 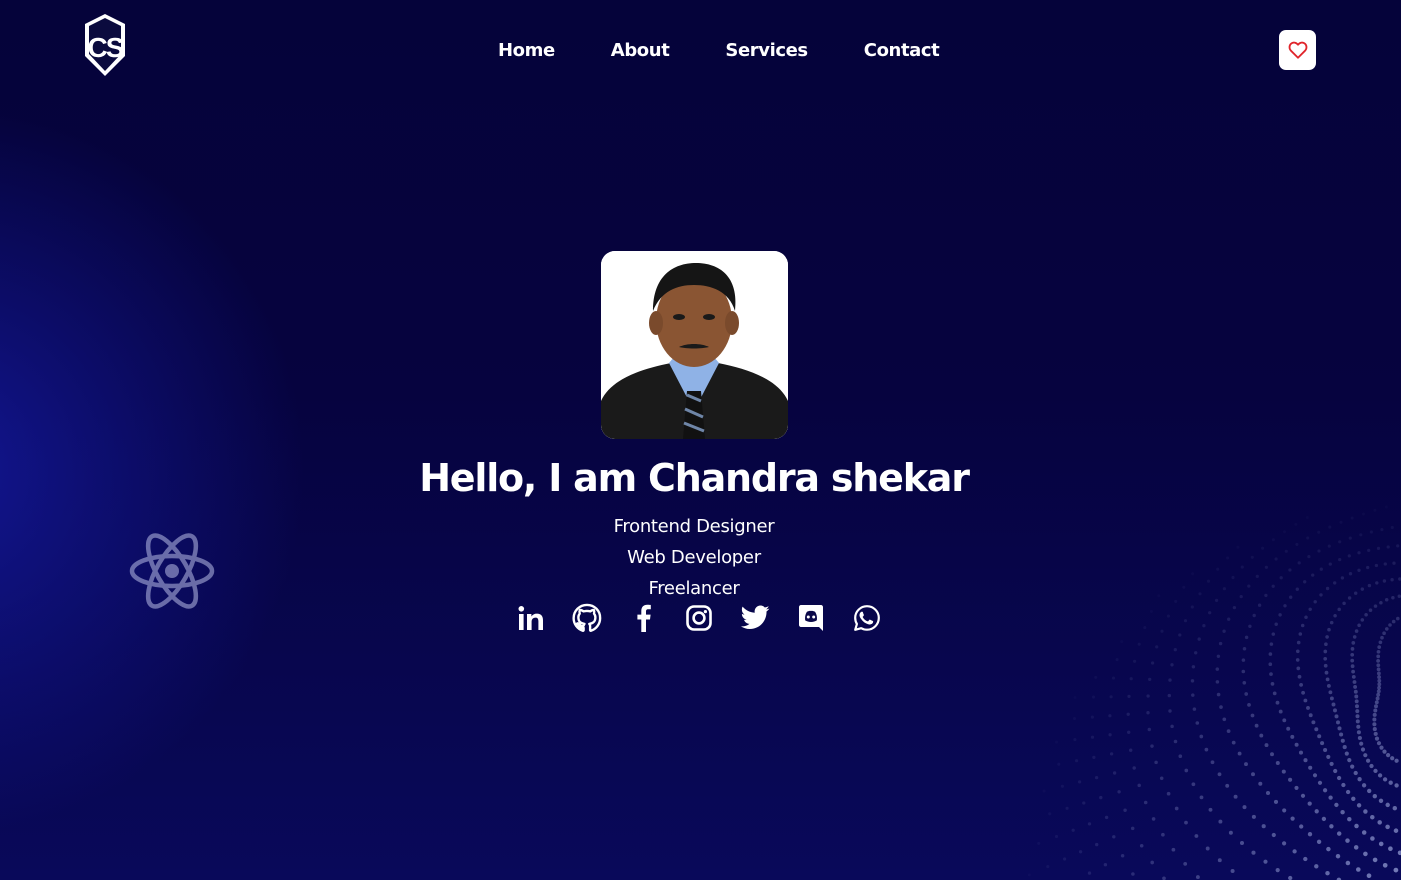 What do you see at coordinates (640, 51) in the screenshot?
I see `nav-about: About` at bounding box center [640, 51].